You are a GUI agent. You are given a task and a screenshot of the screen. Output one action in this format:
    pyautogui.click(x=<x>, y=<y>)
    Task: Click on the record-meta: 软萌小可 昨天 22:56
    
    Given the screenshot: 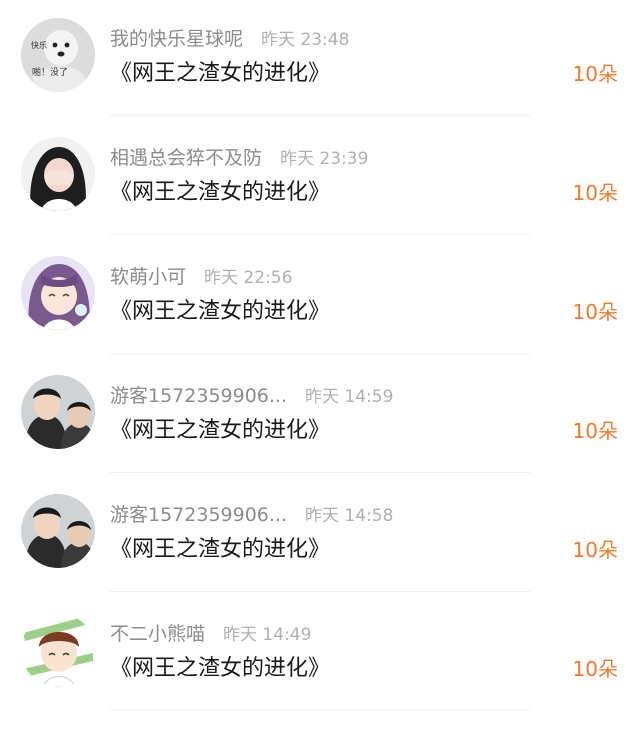 What is the action you would take?
    pyautogui.click(x=201, y=275)
    